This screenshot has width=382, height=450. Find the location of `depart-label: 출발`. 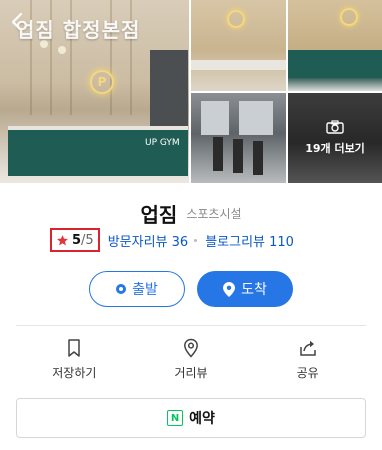

depart-label: 출발 is located at coordinates (145, 290).